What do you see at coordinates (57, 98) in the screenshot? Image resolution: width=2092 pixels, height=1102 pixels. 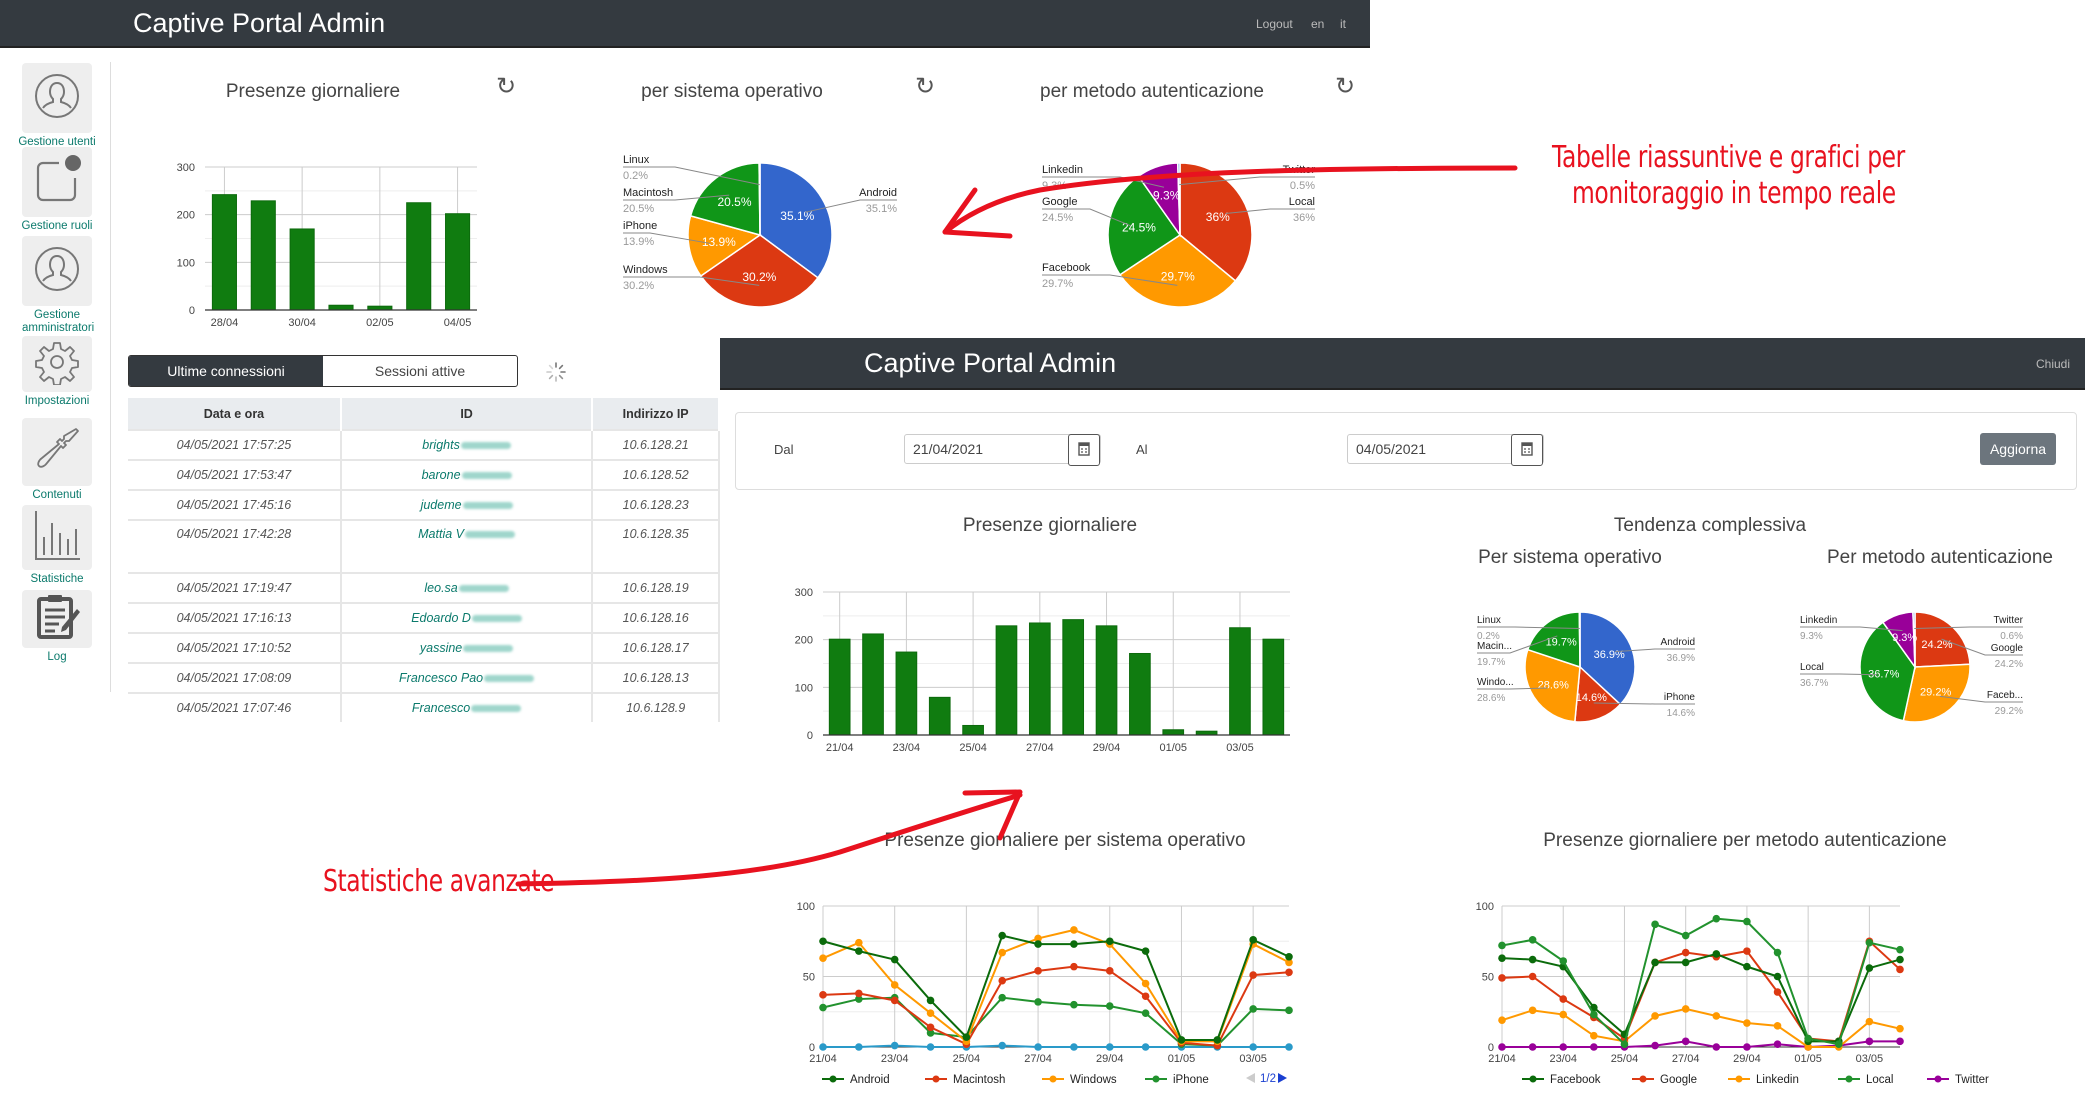 I see `user-circle-icon` at bounding box center [57, 98].